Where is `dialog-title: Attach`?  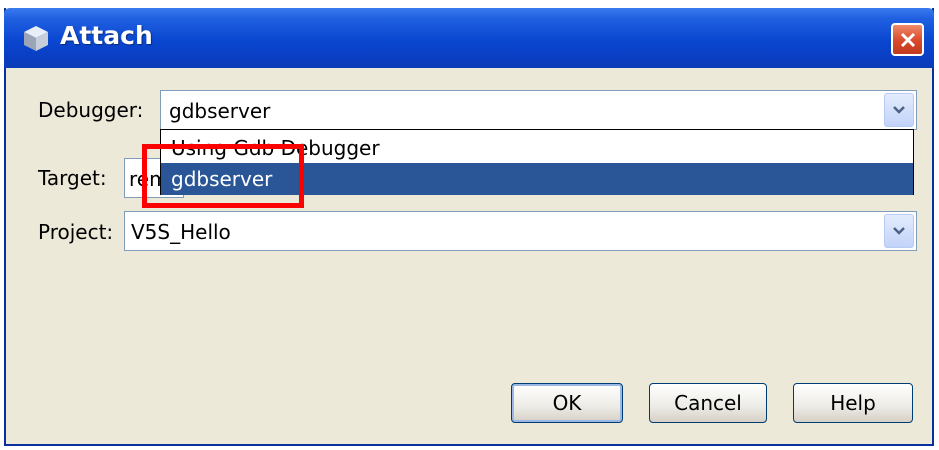
dialog-title: Attach is located at coordinates (106, 35).